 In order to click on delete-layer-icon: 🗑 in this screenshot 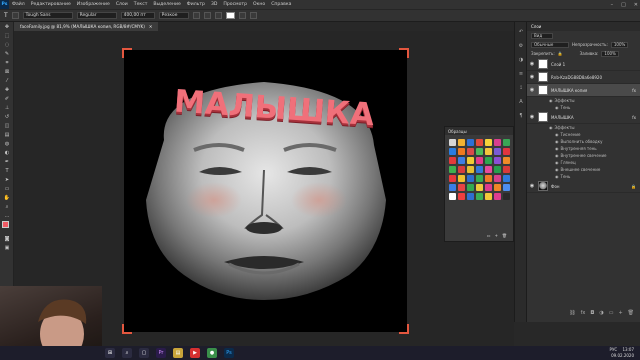, I will do `click(631, 314)`.